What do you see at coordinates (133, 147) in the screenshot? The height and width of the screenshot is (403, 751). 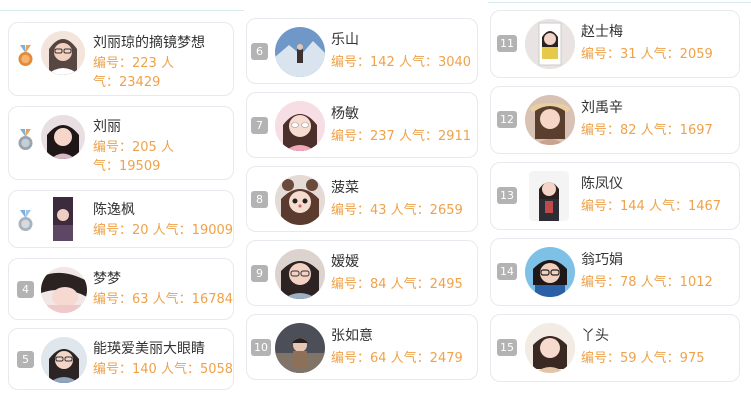 I see `contestant-stats: 编号：205 人` at bounding box center [133, 147].